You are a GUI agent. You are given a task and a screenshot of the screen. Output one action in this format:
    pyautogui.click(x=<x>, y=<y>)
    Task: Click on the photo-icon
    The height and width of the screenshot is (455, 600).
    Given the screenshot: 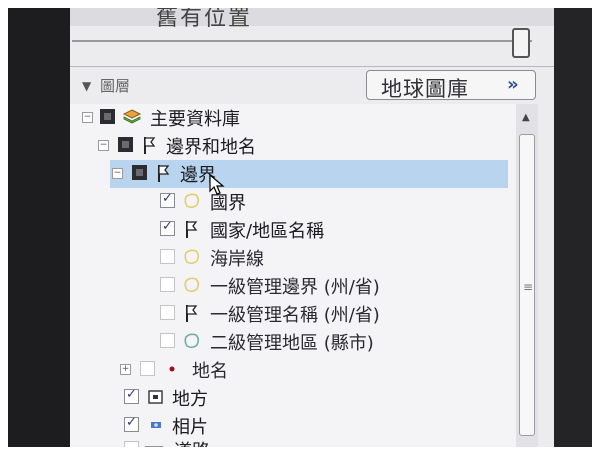 What is the action you would take?
    pyautogui.click(x=156, y=425)
    